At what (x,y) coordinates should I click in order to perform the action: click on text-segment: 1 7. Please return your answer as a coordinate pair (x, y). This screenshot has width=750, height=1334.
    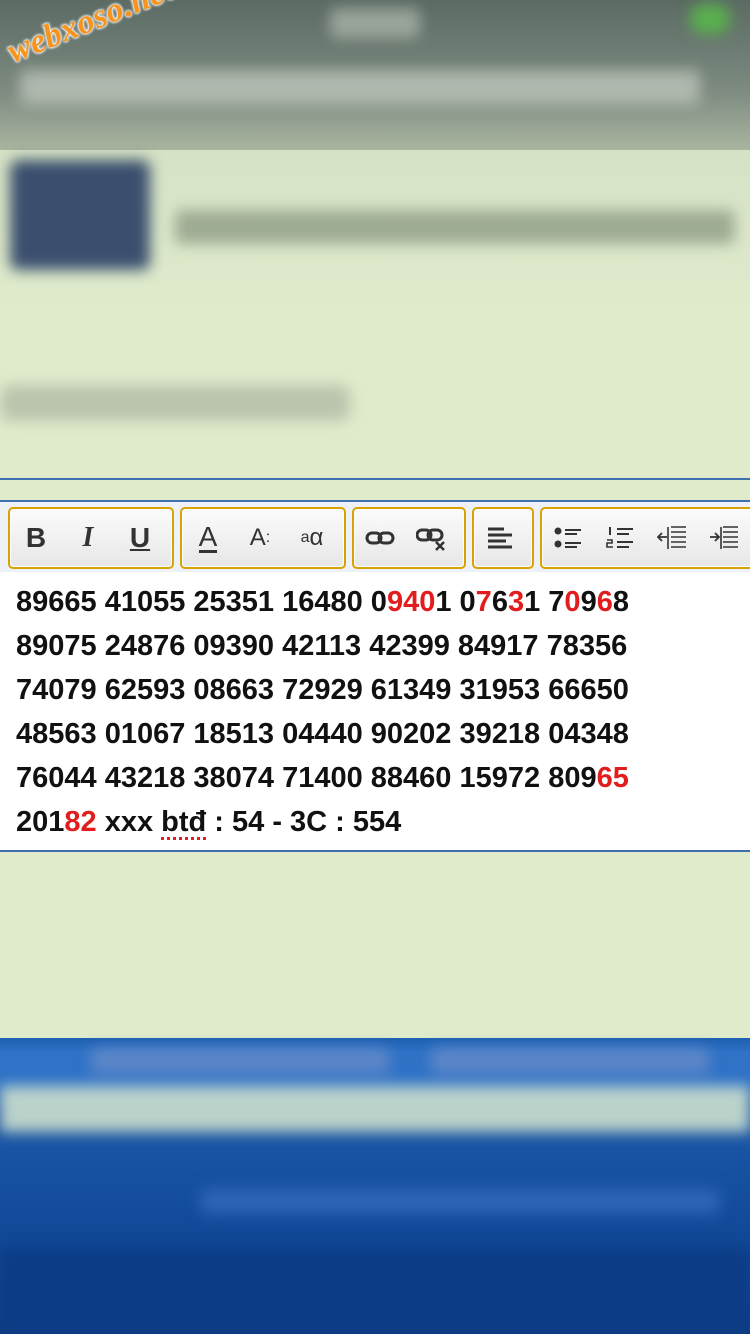
    Looking at the image, I should click on (544, 602).